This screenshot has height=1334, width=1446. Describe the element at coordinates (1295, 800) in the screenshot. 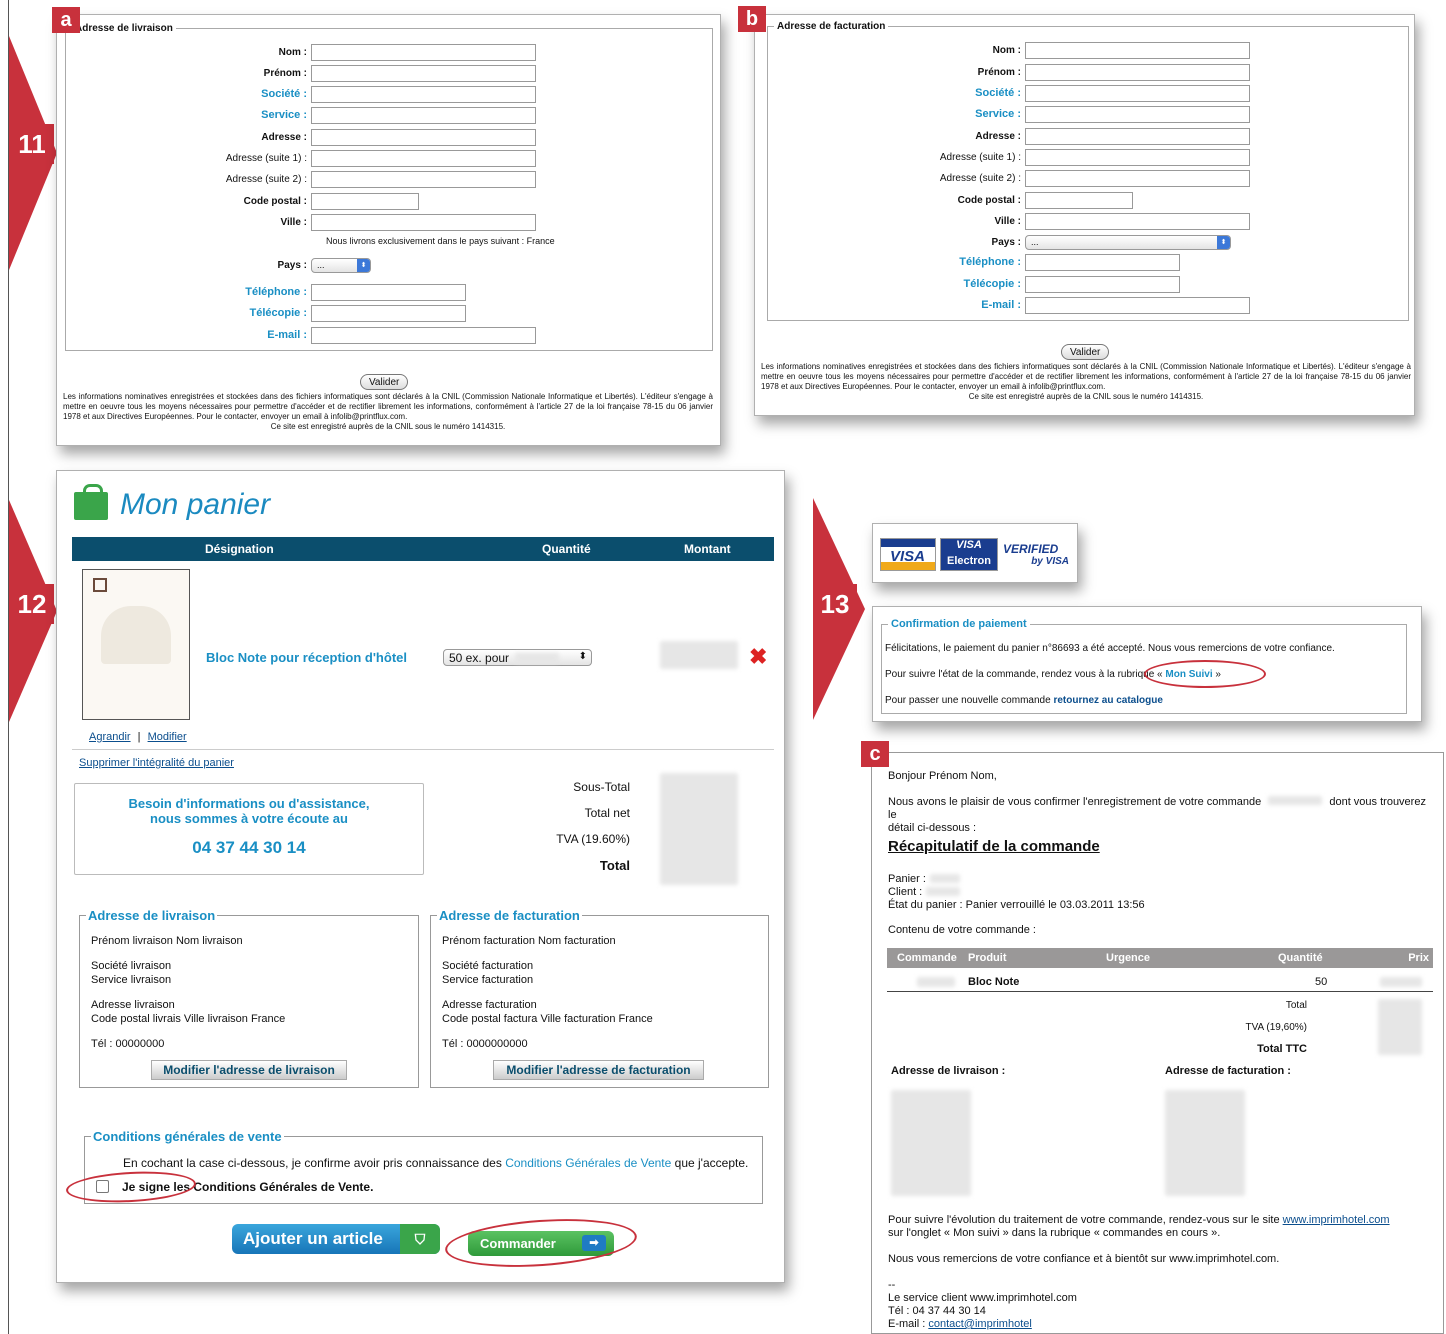

I see `blurred-order-number` at that location.